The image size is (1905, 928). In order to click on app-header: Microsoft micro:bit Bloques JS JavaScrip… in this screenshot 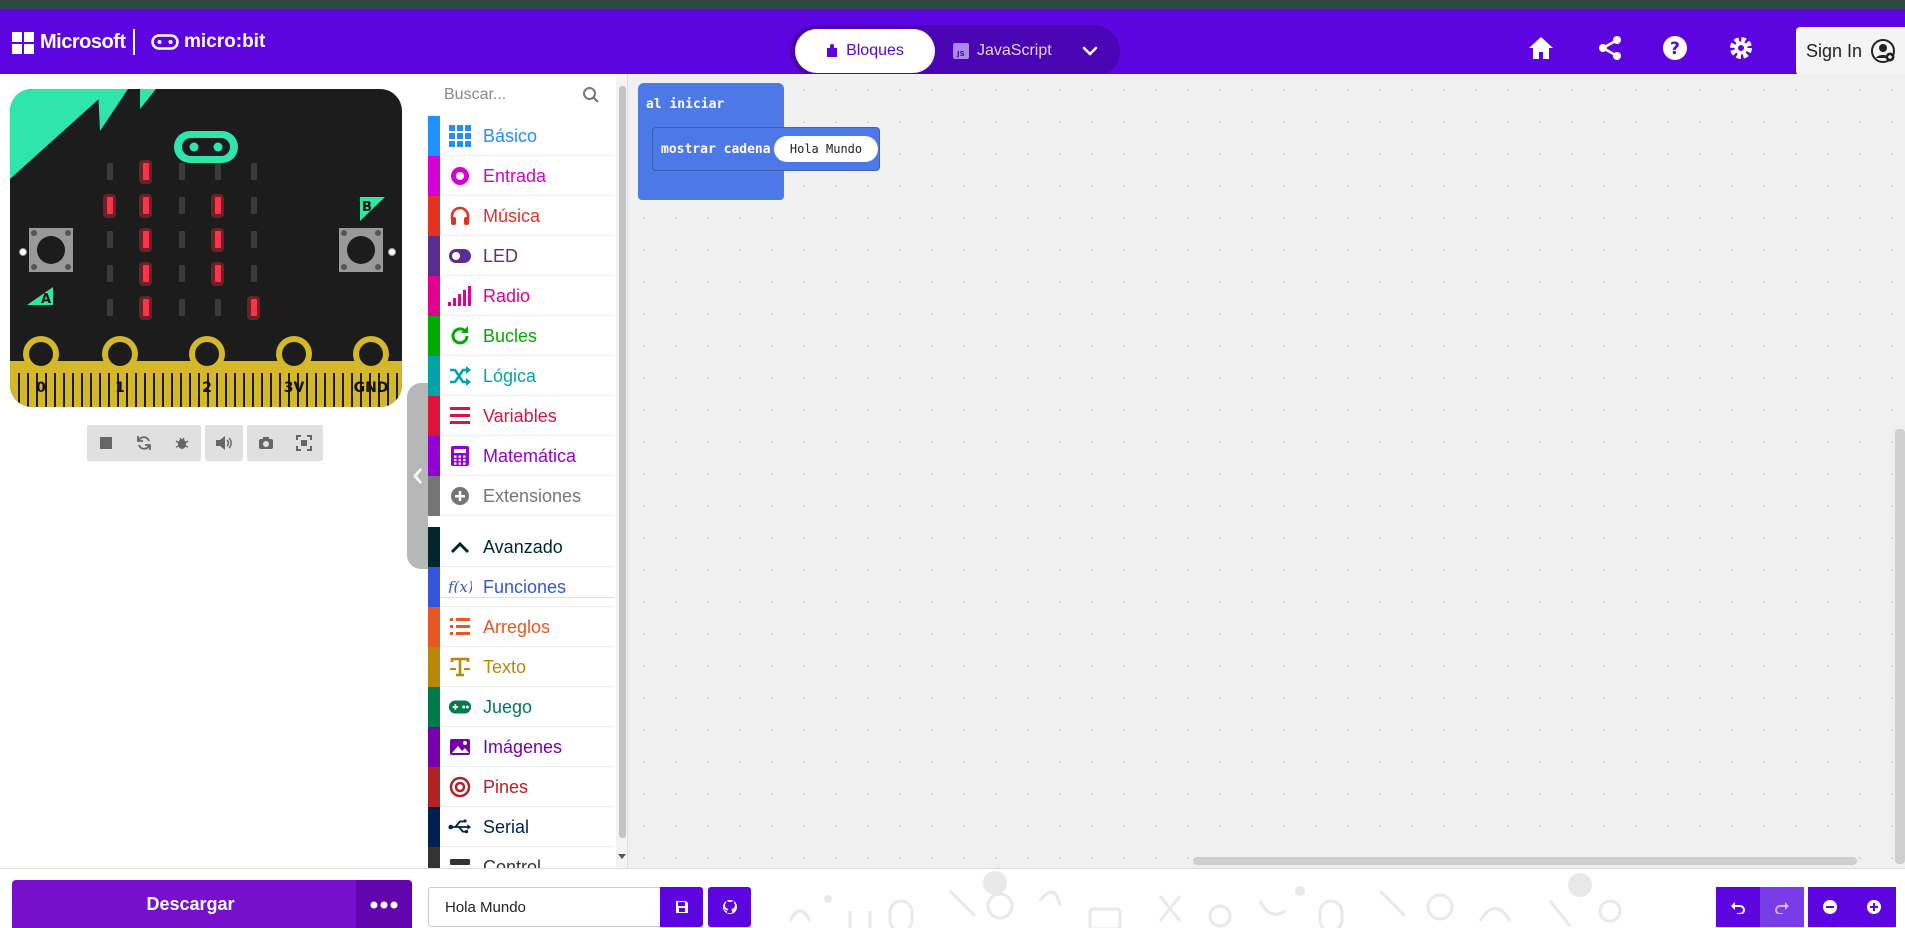, I will do `click(952, 43)`.